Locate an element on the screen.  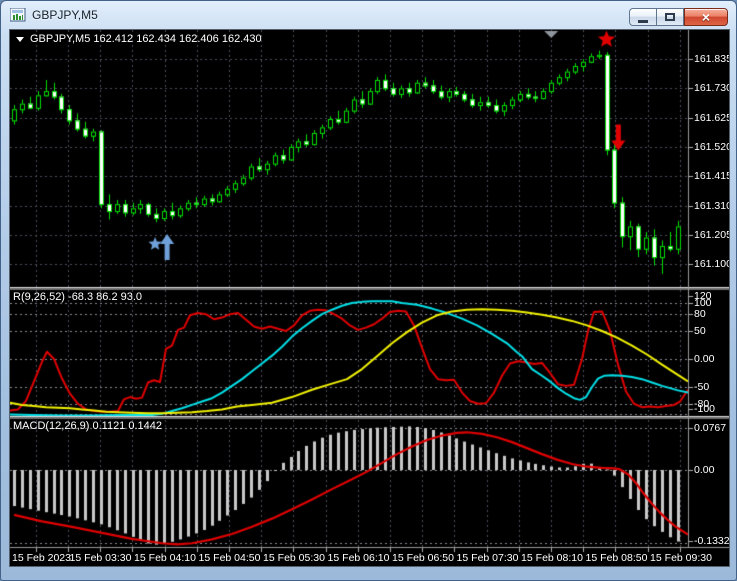
time-axis-label: 15 Feb 06:10 is located at coordinates (358, 558).